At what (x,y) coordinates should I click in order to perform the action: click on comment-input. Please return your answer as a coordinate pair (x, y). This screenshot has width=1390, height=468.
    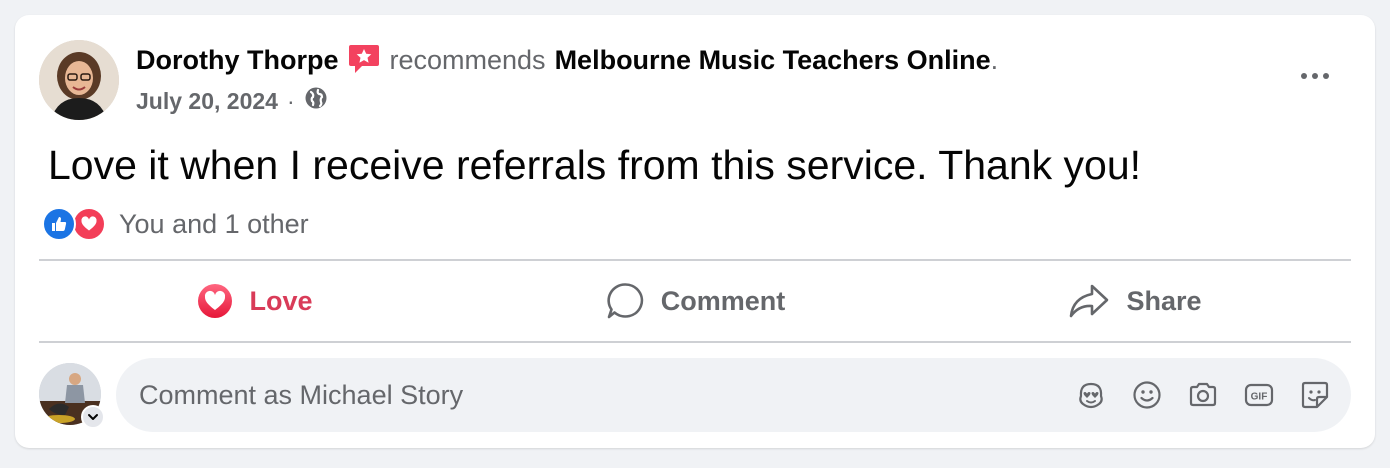
    Looking at the image, I should click on (595, 395).